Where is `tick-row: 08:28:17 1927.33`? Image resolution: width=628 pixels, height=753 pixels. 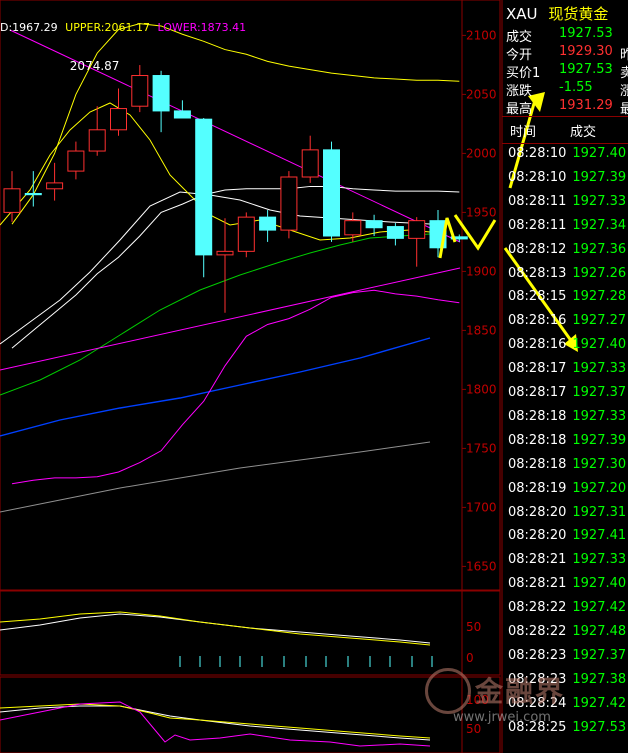 tick-row: 08:28:17 1927.33 is located at coordinates (567, 368).